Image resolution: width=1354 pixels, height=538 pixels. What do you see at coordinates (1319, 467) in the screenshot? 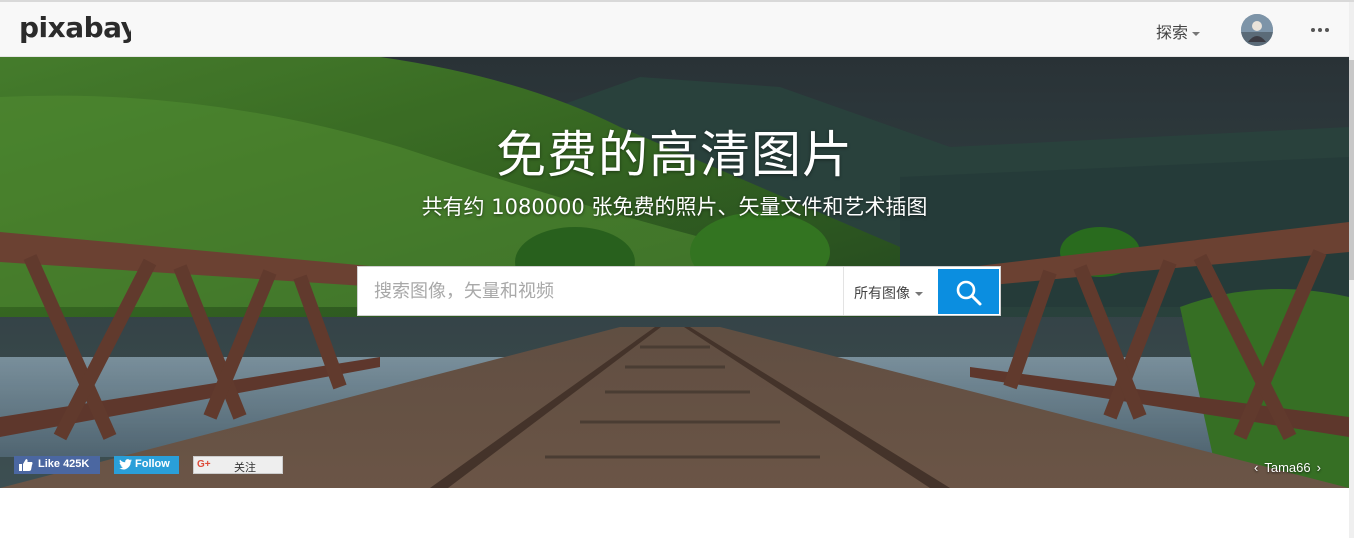
I see `next-image-arrow: ›` at bounding box center [1319, 467].